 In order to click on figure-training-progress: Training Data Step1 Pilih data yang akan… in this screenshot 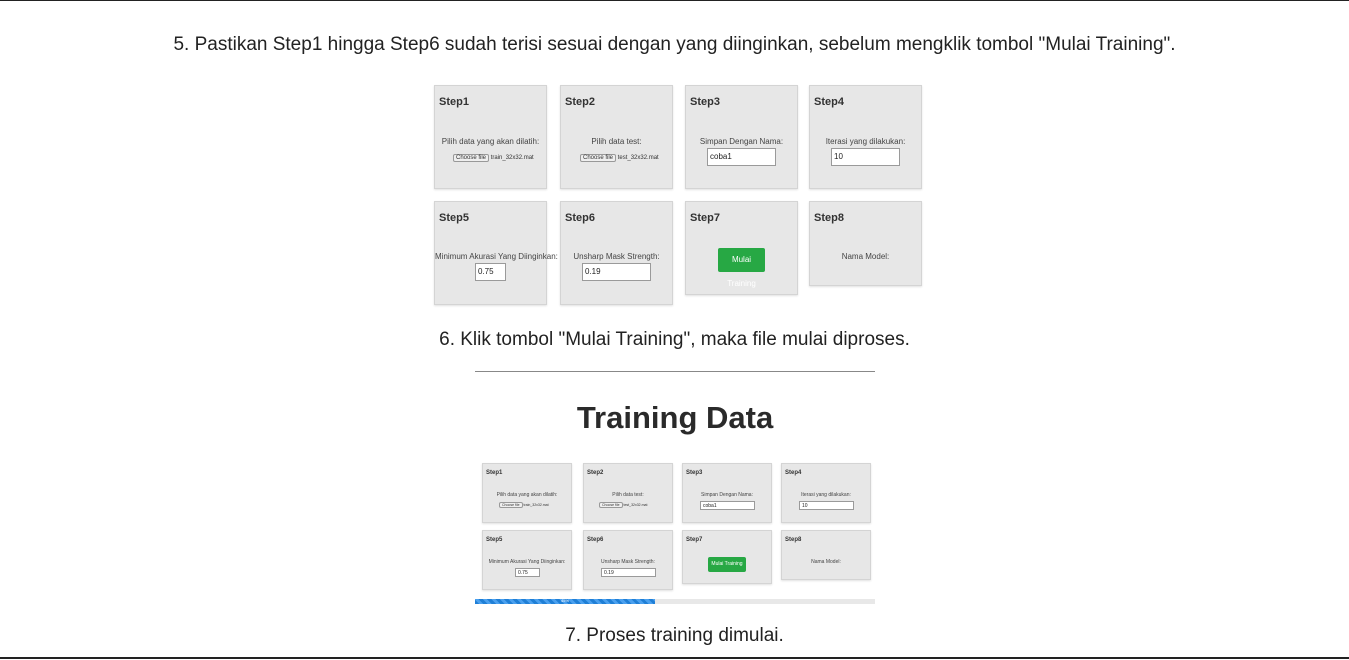, I will do `click(675, 488)`.